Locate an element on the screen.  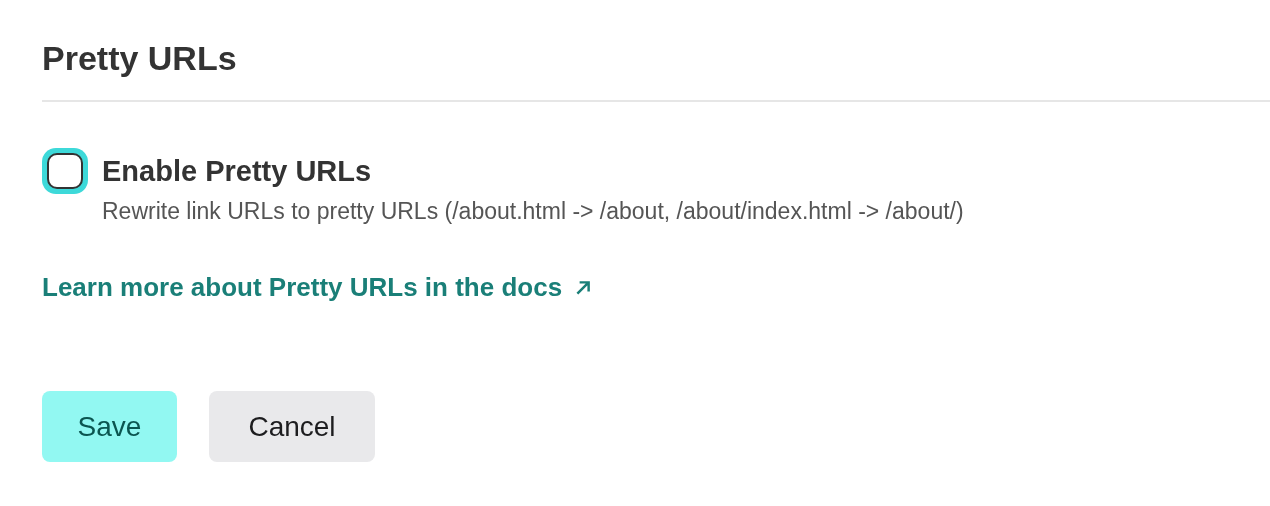
docs-link: Learn more about Pretty URLs in the docs is located at coordinates (317, 287).